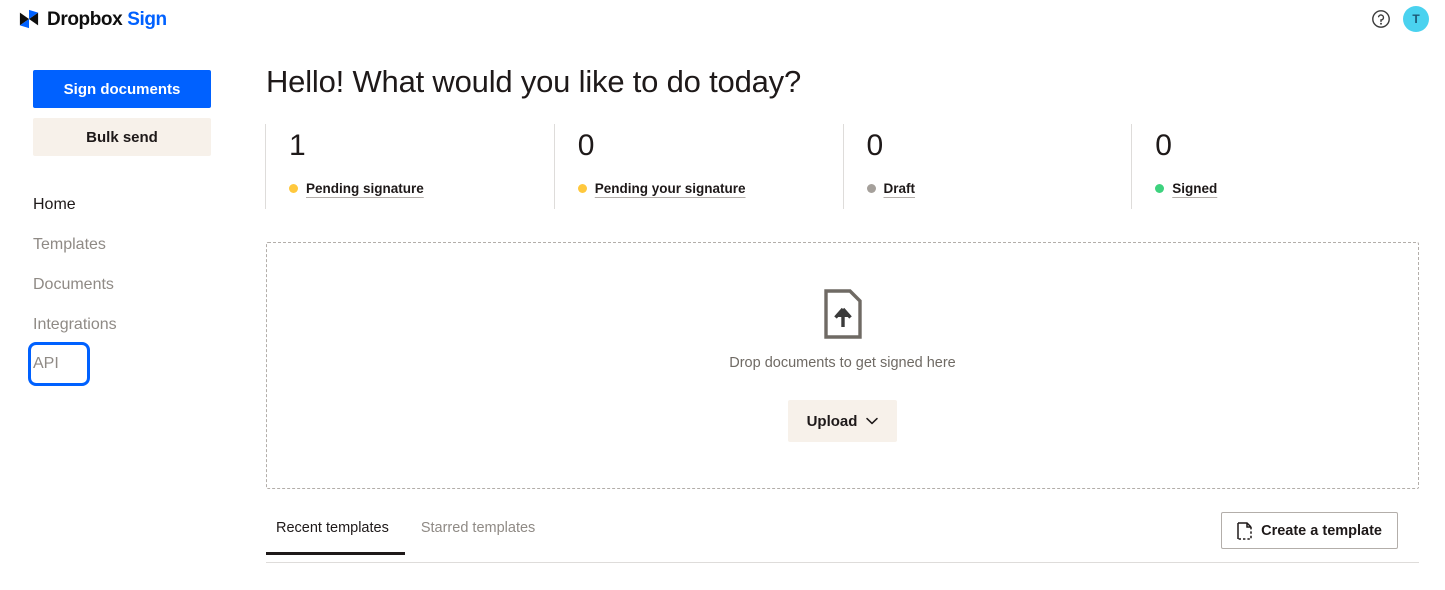  I want to click on upload-button-label: Upload, so click(832, 421).